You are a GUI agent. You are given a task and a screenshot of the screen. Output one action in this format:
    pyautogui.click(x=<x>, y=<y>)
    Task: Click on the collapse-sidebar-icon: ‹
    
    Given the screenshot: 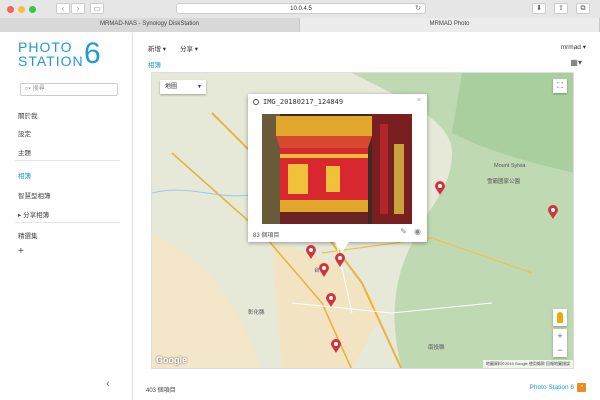 What is the action you would take?
    pyautogui.click(x=108, y=384)
    